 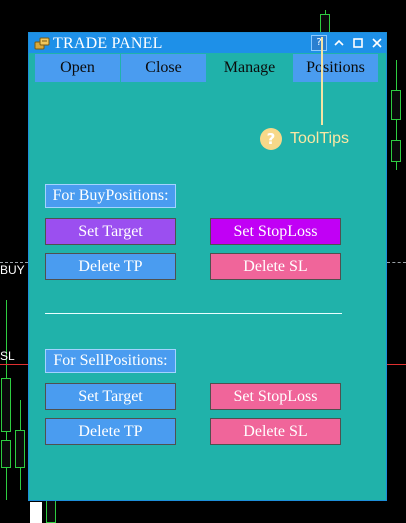 I want to click on sell-set-target-button: Set Target, so click(x=110, y=396).